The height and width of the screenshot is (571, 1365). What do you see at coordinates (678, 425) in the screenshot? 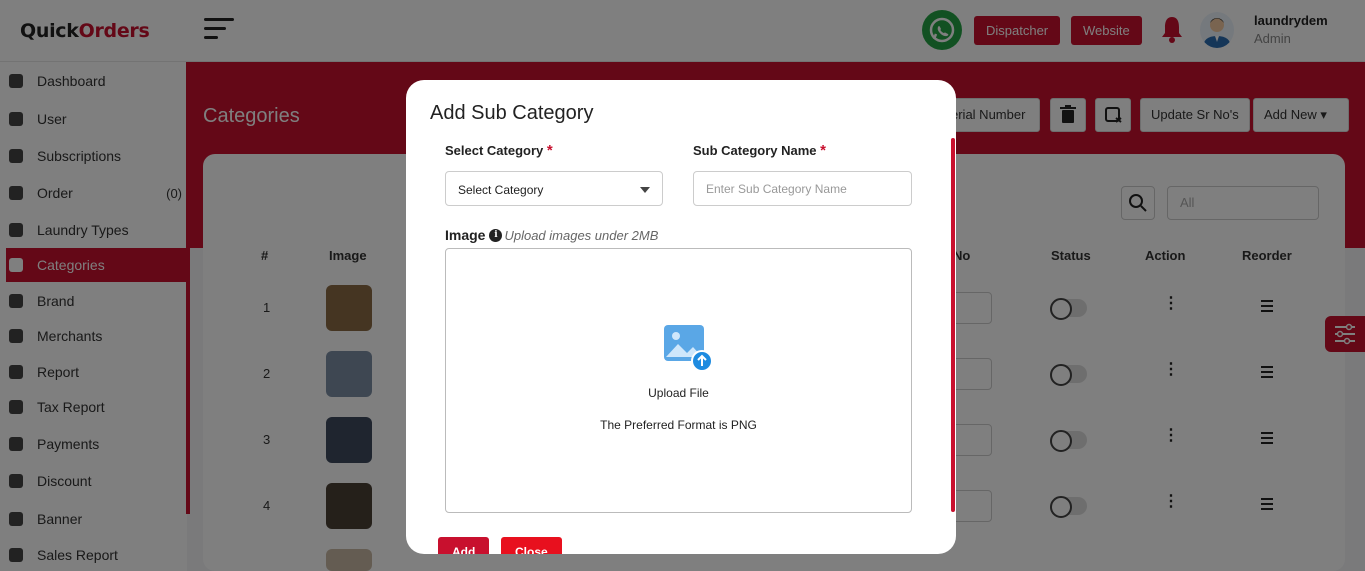
I see `preferred-format-text: The Preferred Format is PNG` at bounding box center [678, 425].